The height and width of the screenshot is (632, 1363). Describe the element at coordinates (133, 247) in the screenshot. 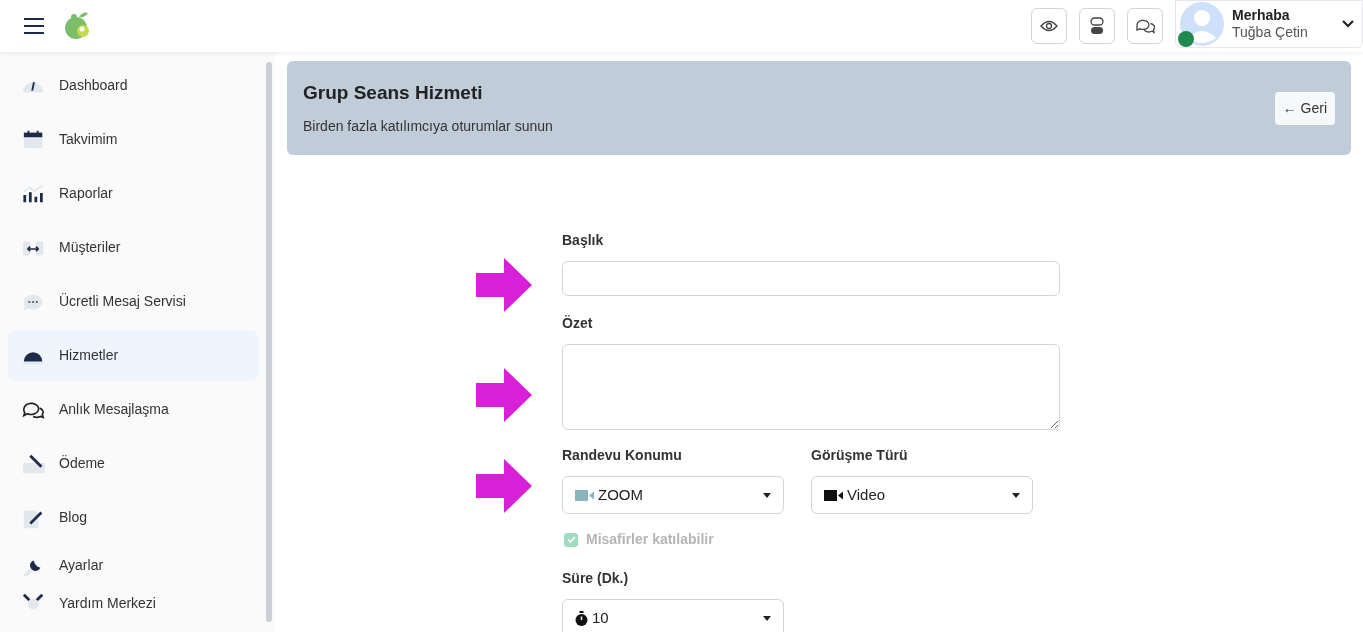

I see `sidebar-item: Müşteriler` at that location.